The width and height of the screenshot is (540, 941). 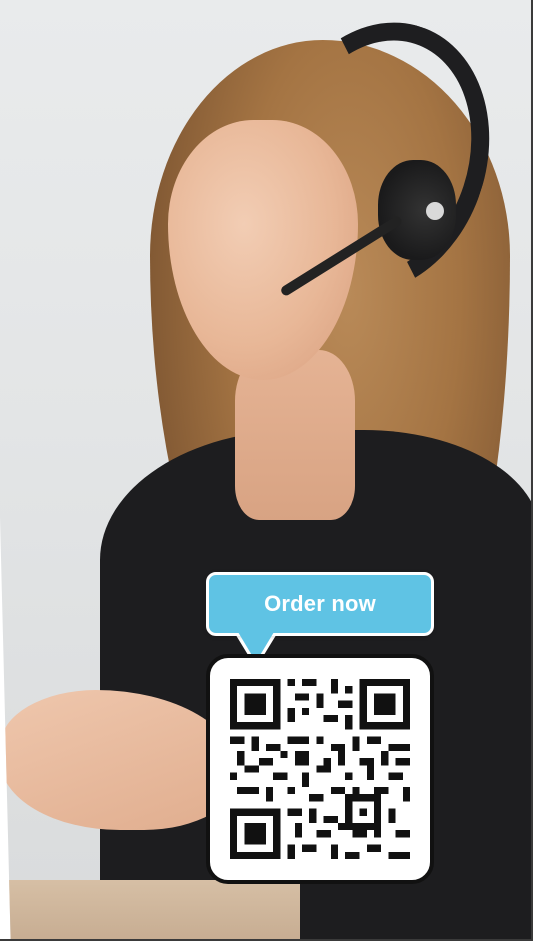 I want to click on panel-edge-right, so click(x=532, y=470).